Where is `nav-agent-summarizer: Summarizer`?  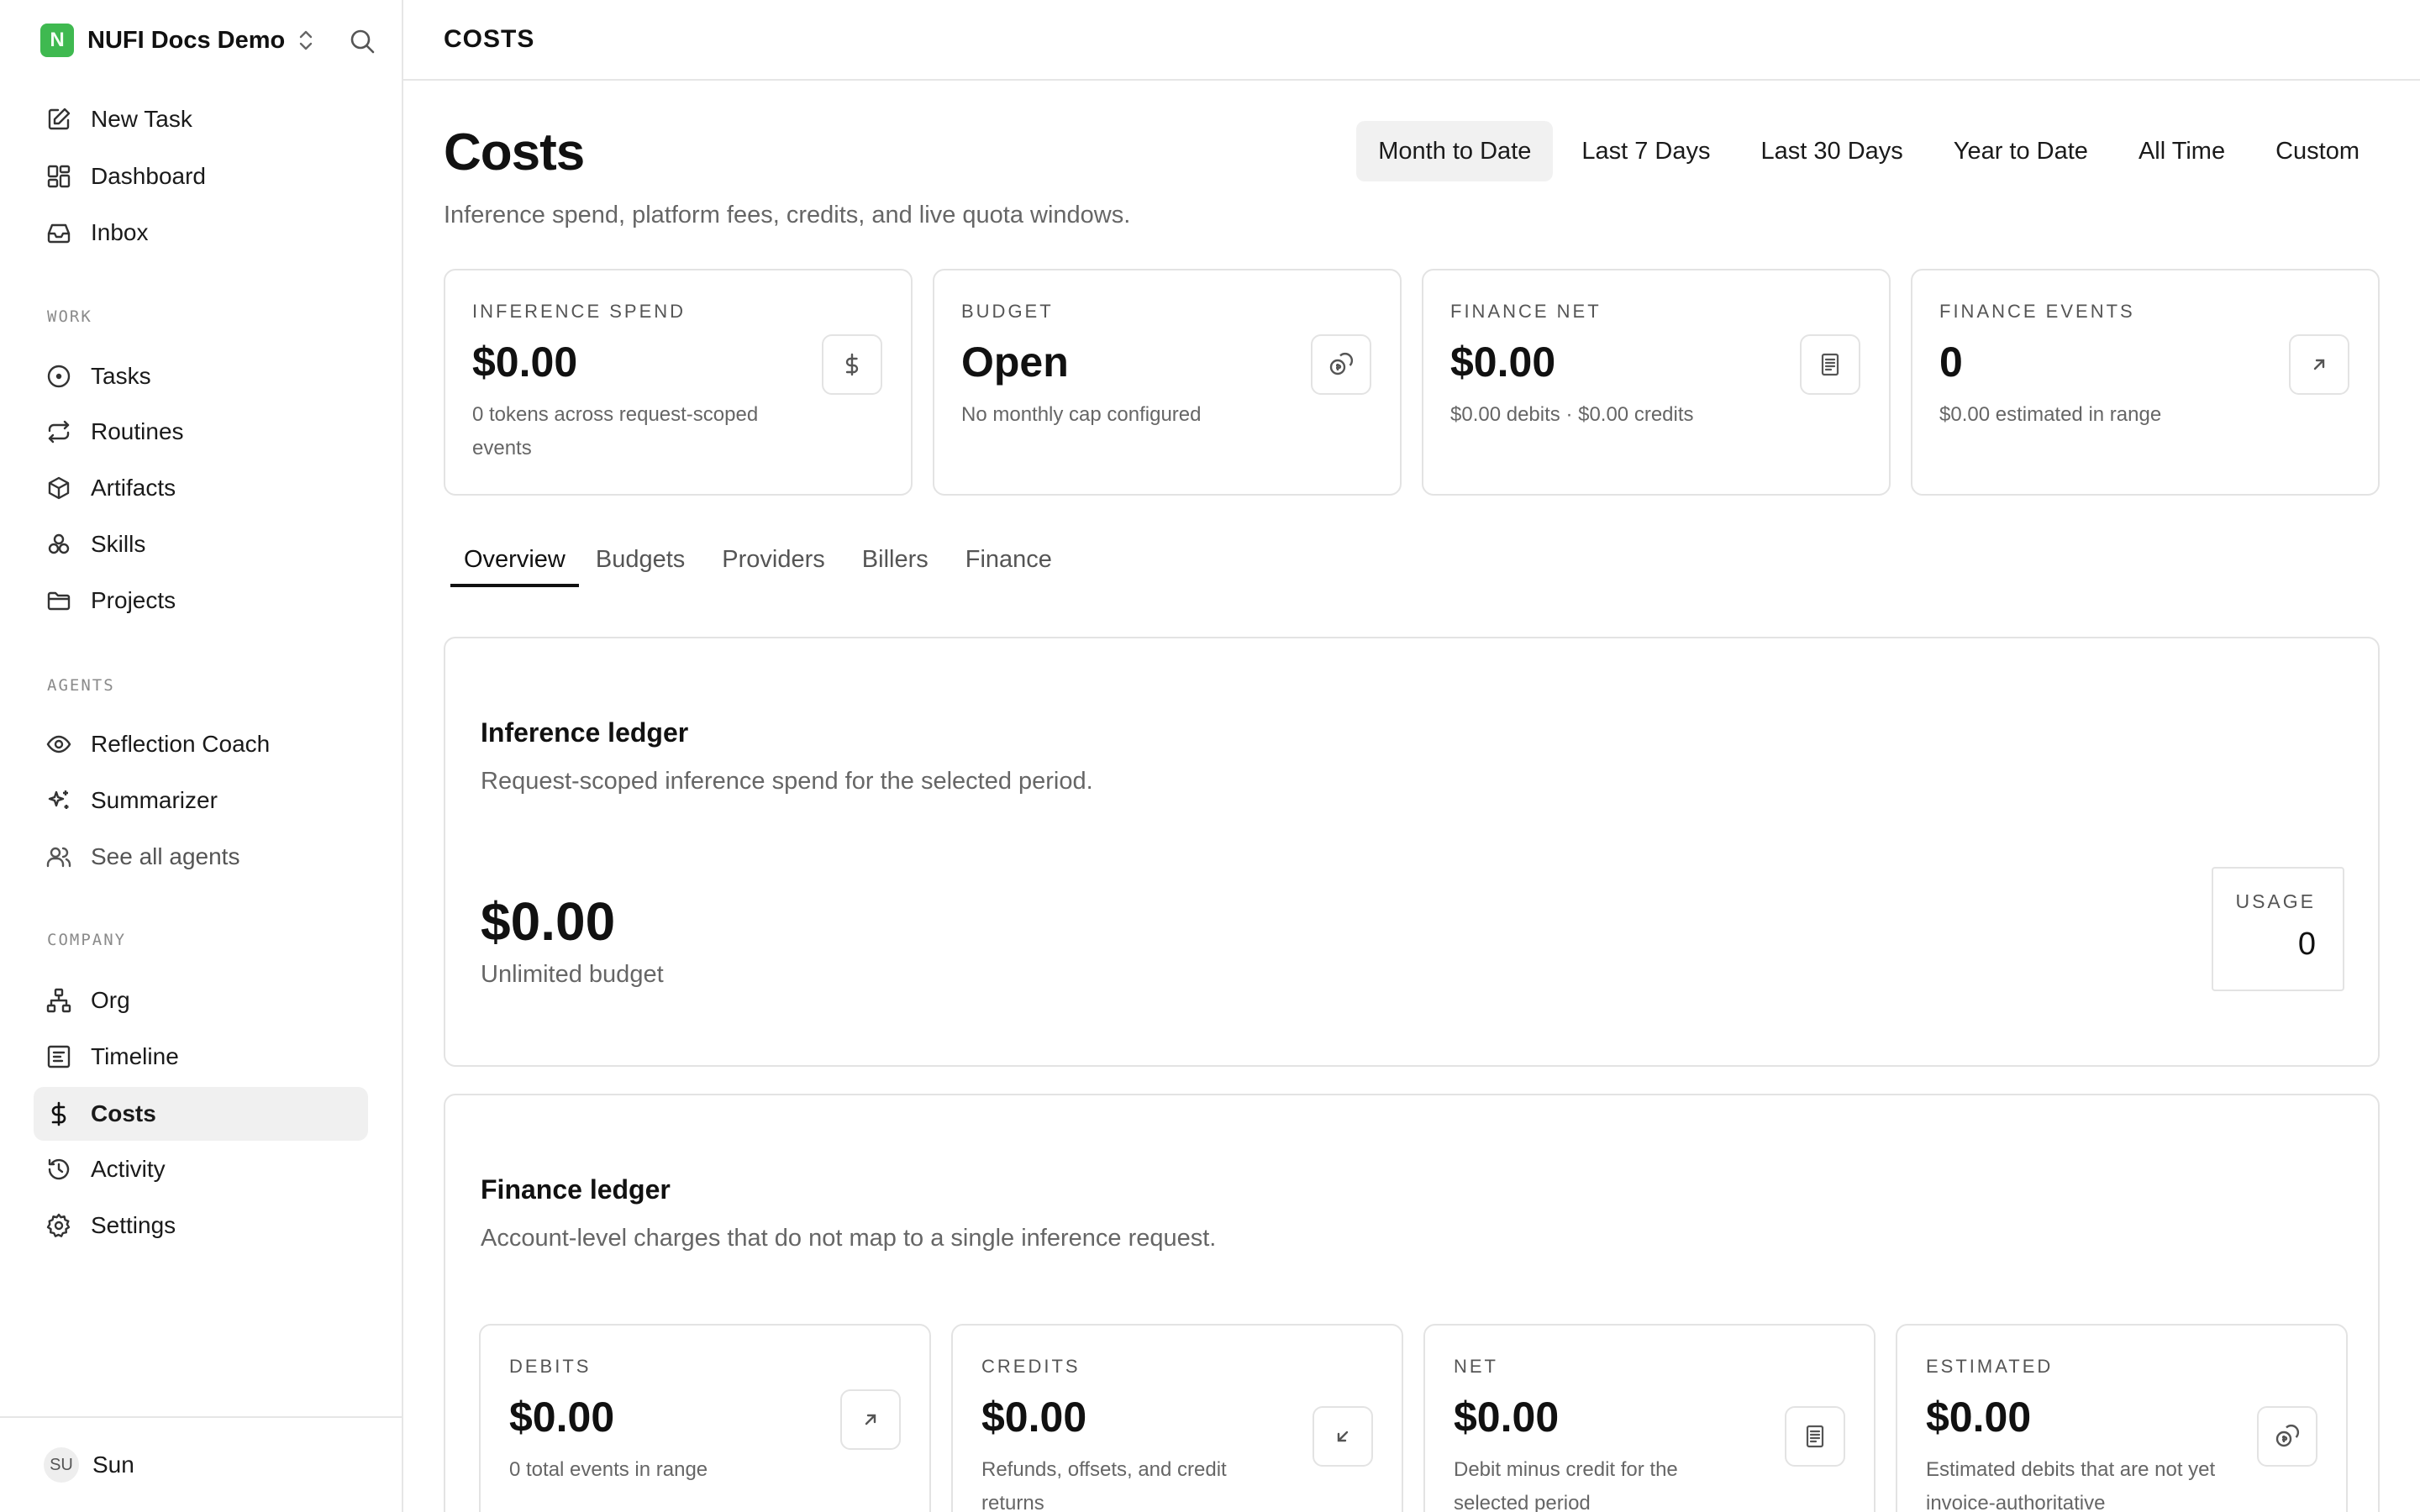
nav-agent-summarizer: Summarizer is located at coordinates (201, 800).